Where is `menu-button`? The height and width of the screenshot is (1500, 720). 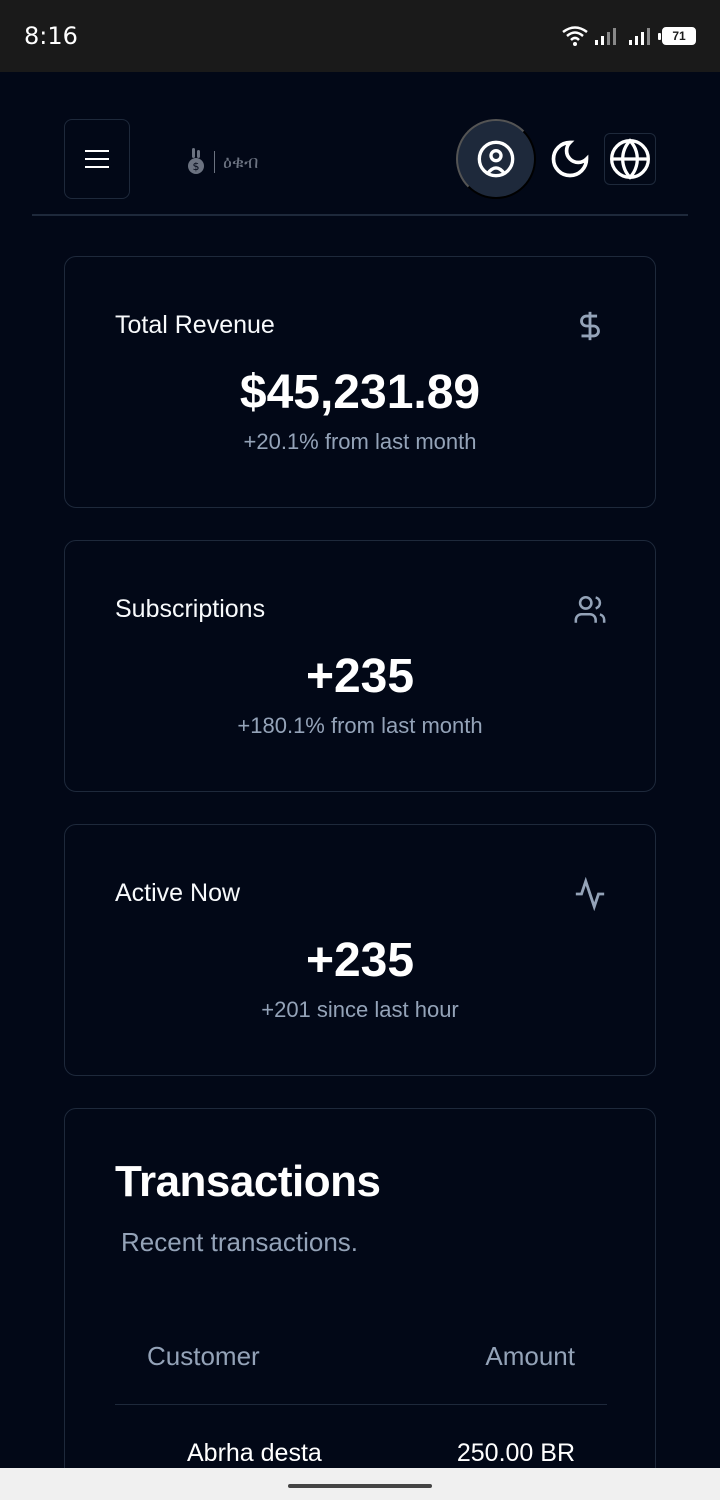
menu-button is located at coordinates (97, 159).